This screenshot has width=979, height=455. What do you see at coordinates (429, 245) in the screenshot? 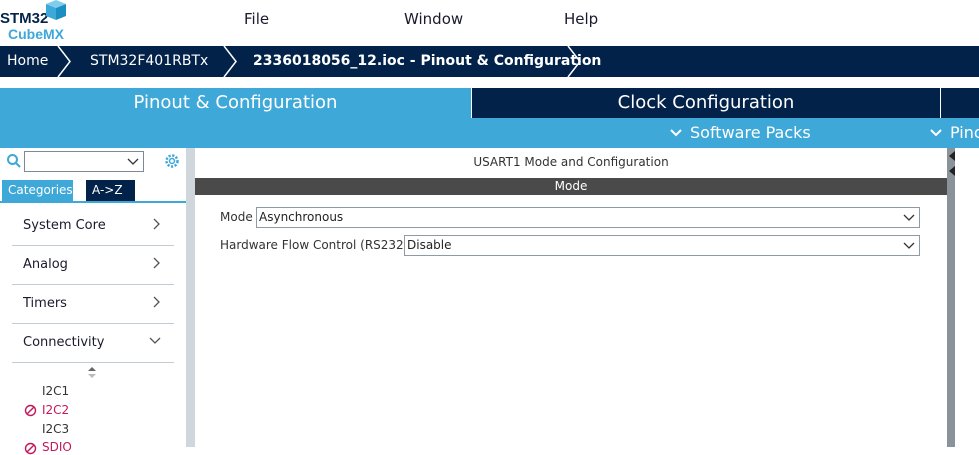
I see `flow-control-select-value: Disable` at bounding box center [429, 245].